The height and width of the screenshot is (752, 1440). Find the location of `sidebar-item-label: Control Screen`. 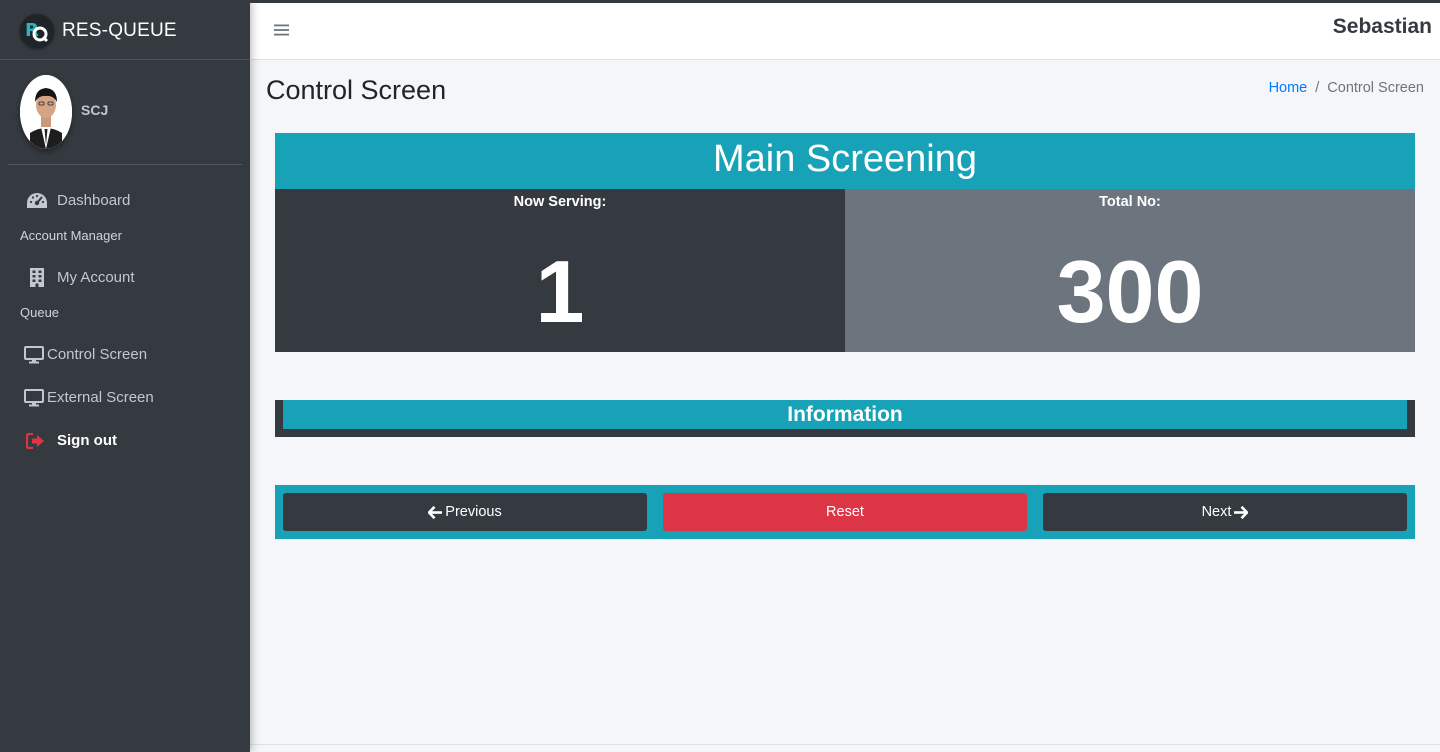

sidebar-item-label: Control Screen is located at coordinates (97, 354).